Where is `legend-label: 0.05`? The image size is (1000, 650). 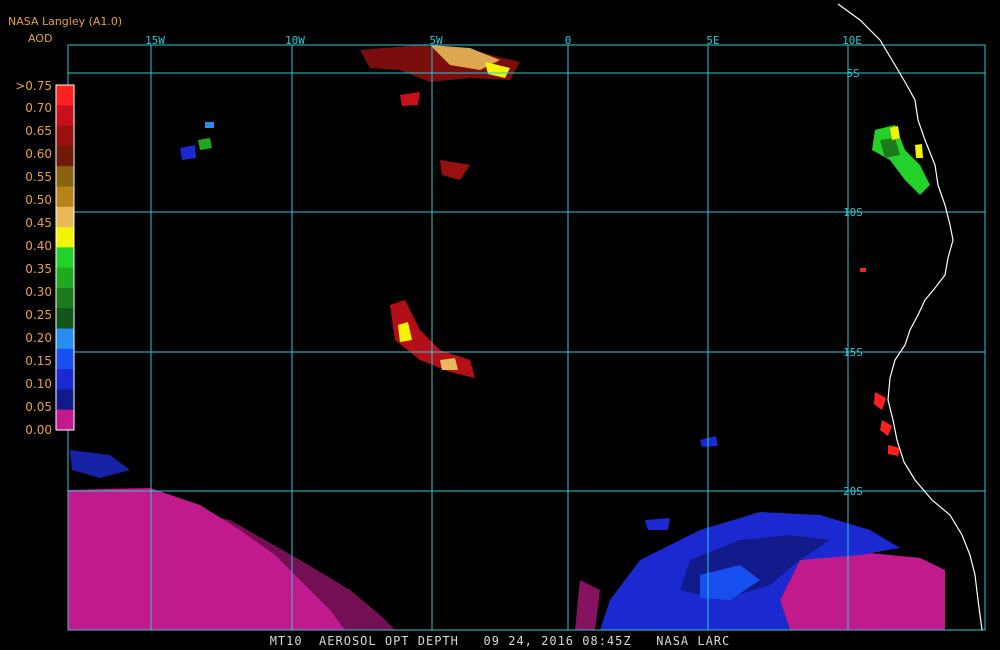
legend-label: 0.05 is located at coordinates (38, 407).